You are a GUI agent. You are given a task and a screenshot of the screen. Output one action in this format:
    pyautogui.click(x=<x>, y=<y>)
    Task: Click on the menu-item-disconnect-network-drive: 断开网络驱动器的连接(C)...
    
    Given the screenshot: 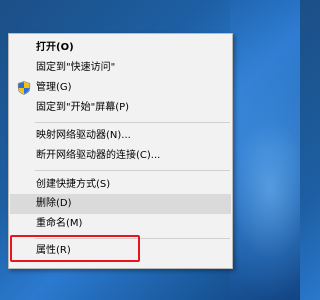 What is the action you would take?
    pyautogui.click(x=120, y=156)
    